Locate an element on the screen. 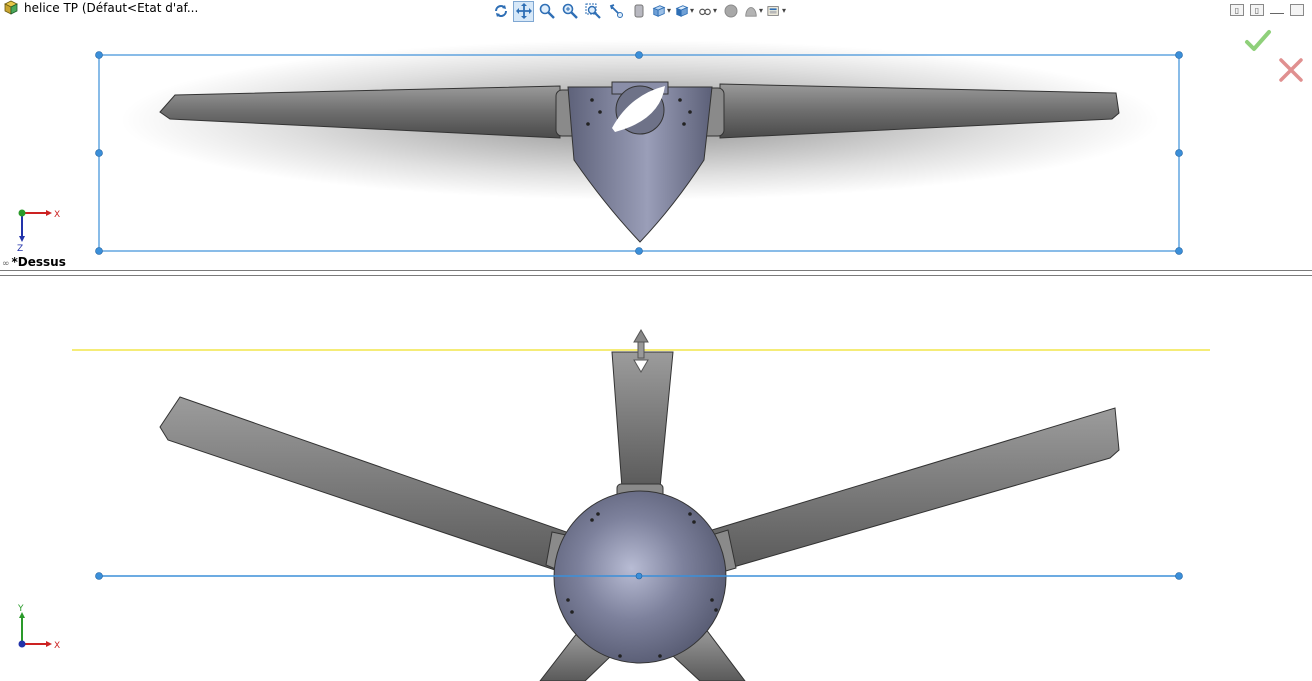 Image resolution: width=1312 pixels, height=681 pixels. section-view-button is located at coordinates (638, 11).